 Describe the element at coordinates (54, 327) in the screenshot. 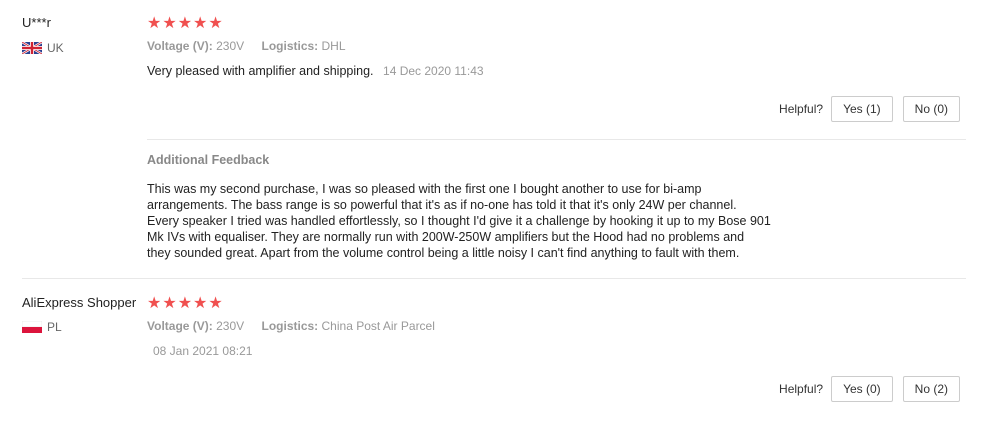

I see `country-code: PL` at that location.